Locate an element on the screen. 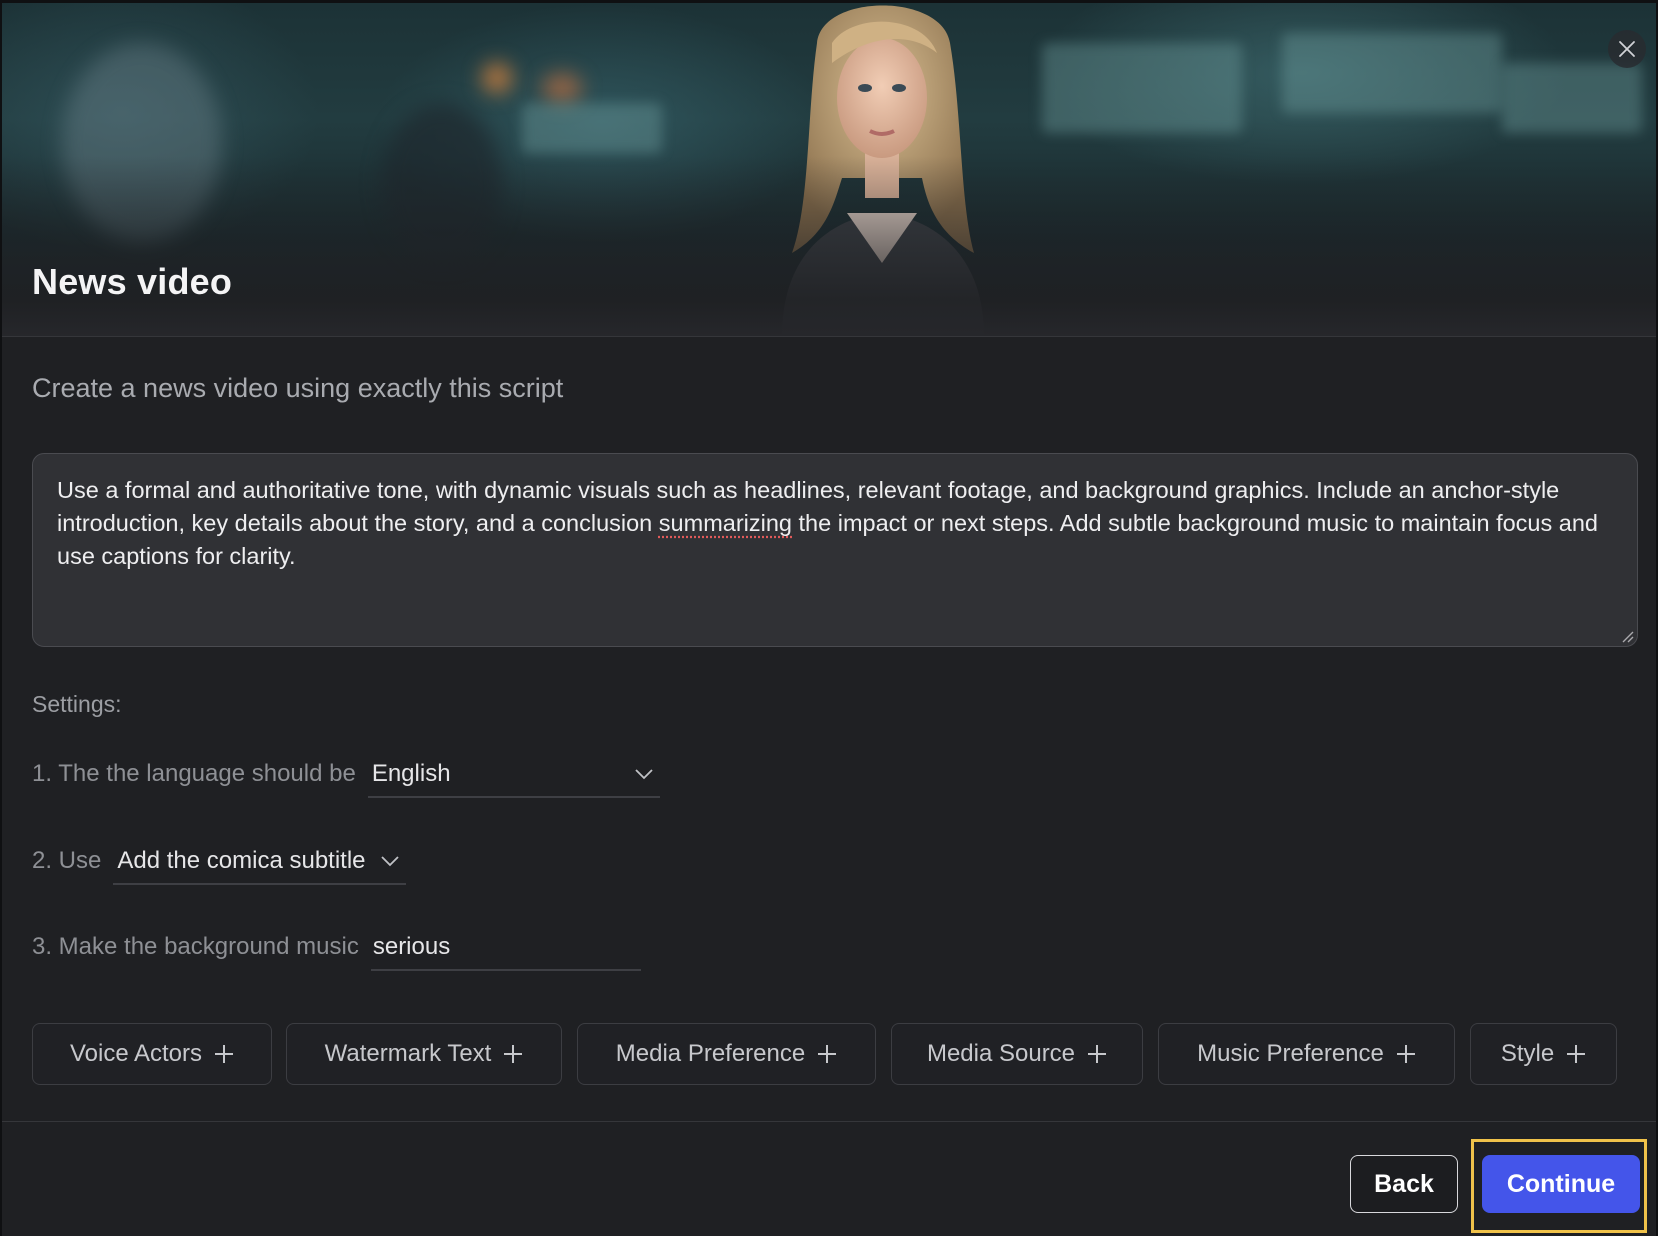 The width and height of the screenshot is (1658, 1236). subtitle-setting-label: 2. Use is located at coordinates (67, 860).